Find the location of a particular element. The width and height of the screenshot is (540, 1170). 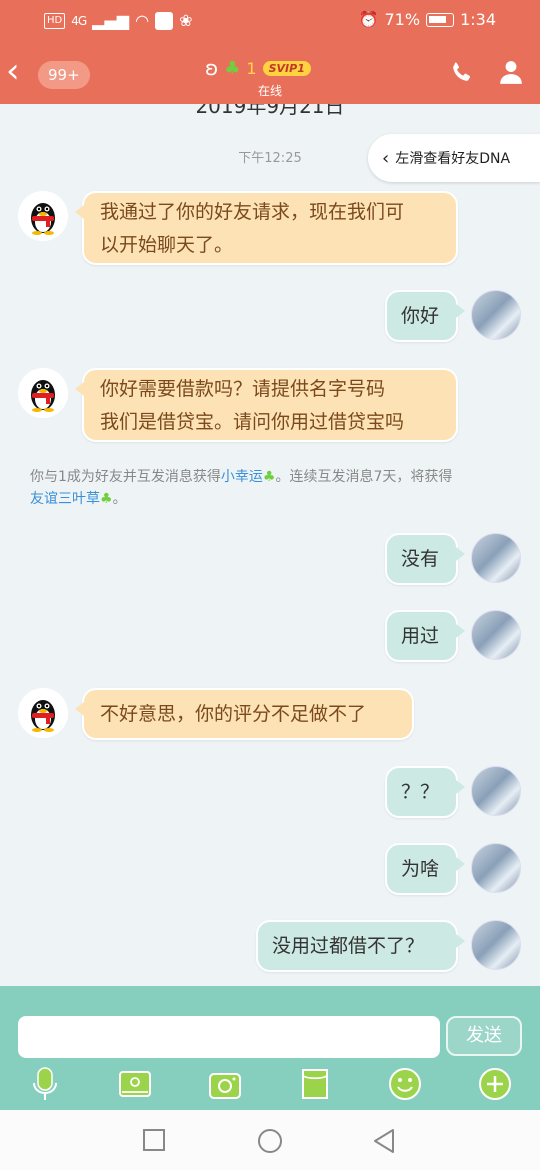

message-bubble: ？？ is located at coordinates (425, 792).